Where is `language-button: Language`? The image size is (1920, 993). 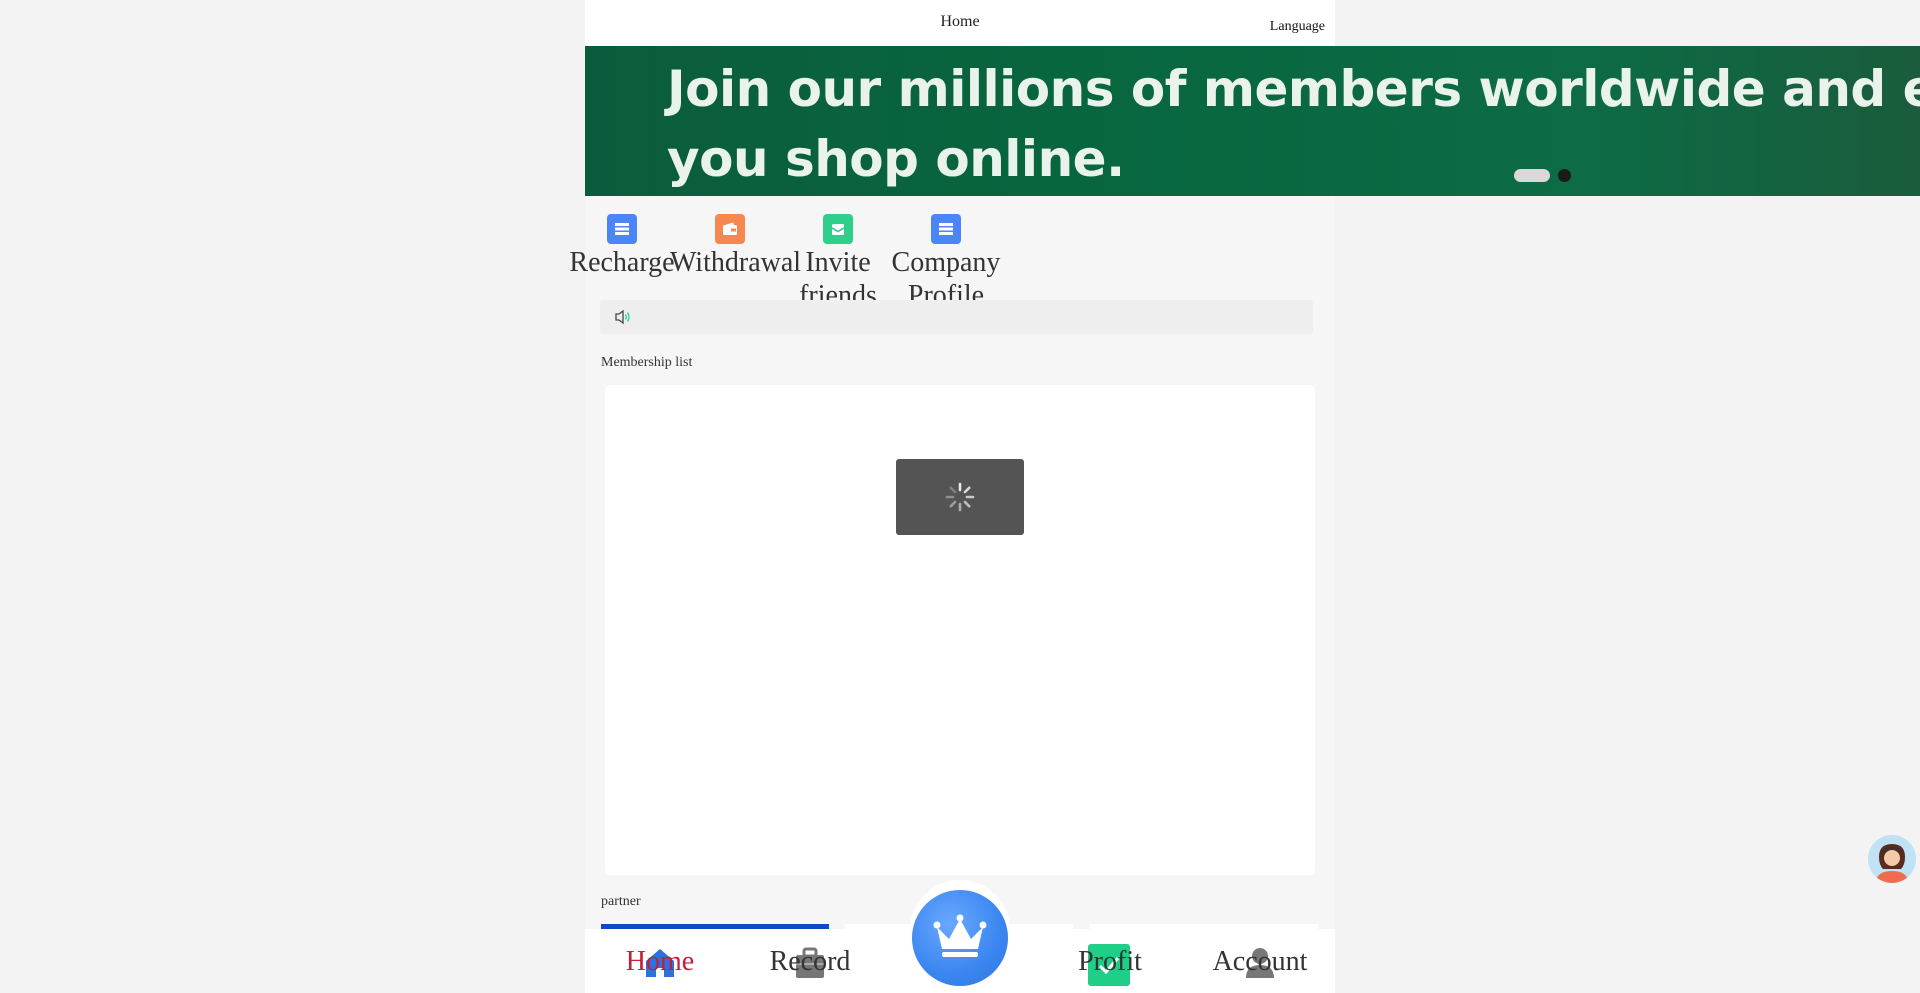
language-button: Language is located at coordinates (1297, 27).